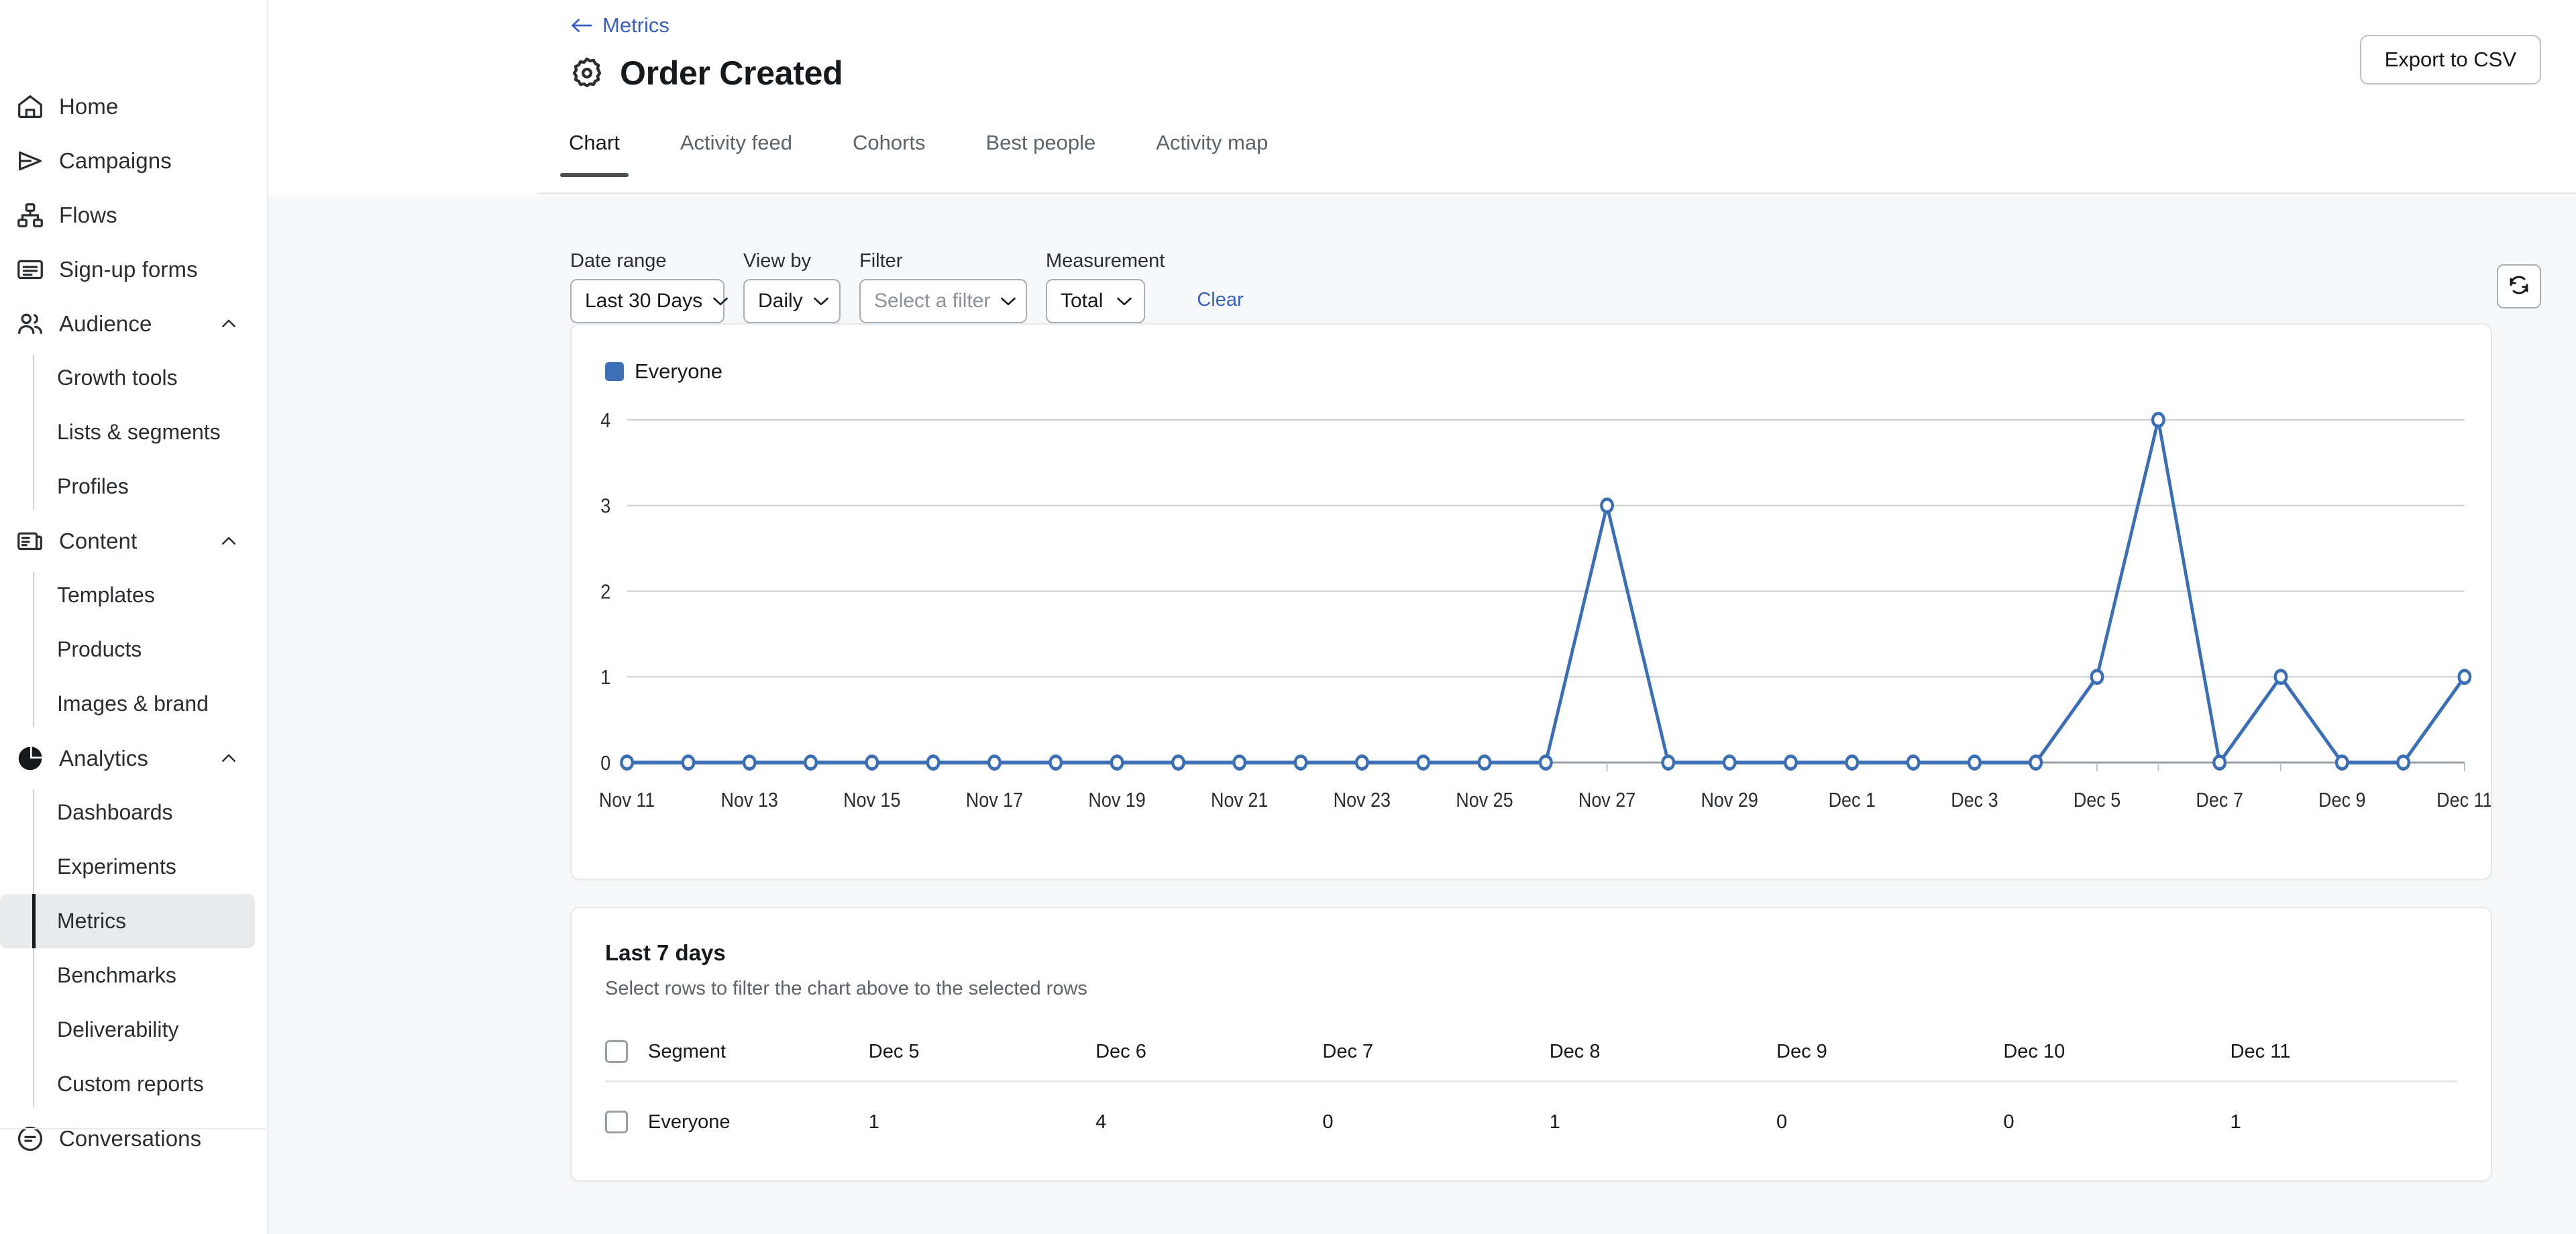 The width and height of the screenshot is (2576, 1234). I want to click on sidebar-item-label: Growth tools, so click(117, 378).